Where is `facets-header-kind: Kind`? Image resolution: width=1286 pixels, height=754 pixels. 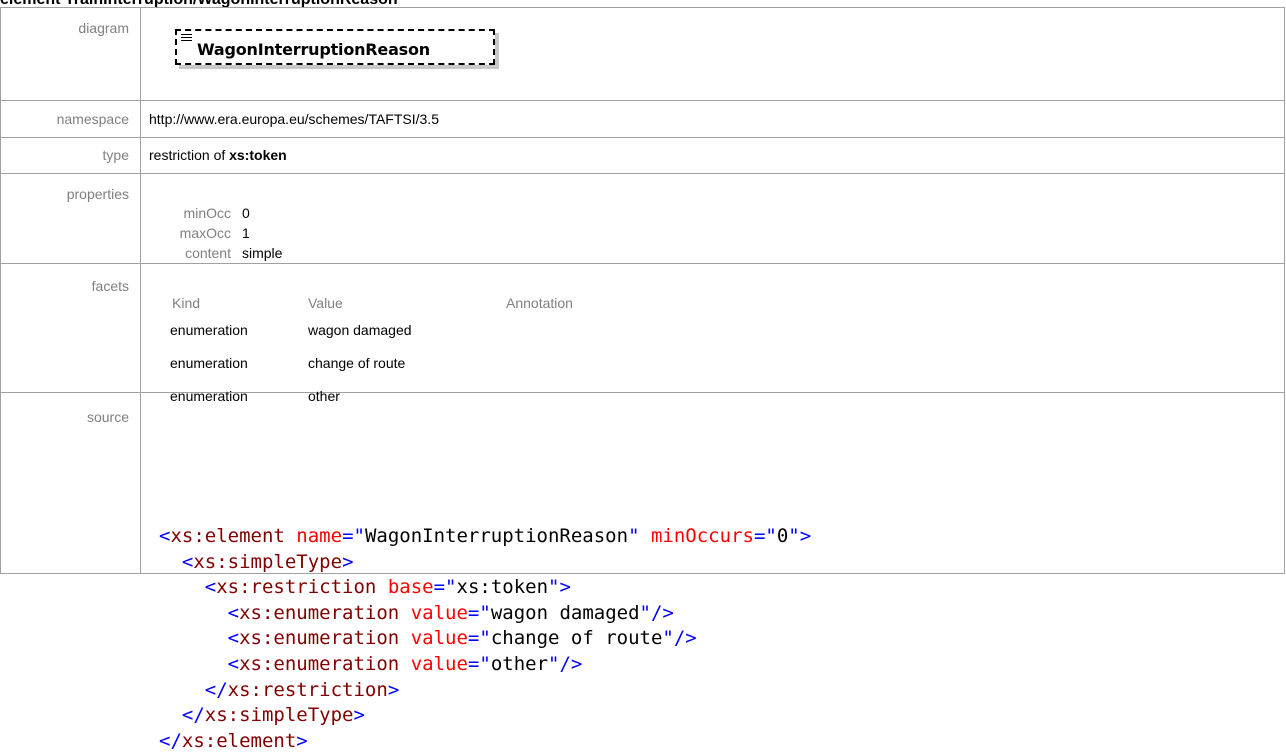
facets-header-kind: Kind is located at coordinates (186, 303).